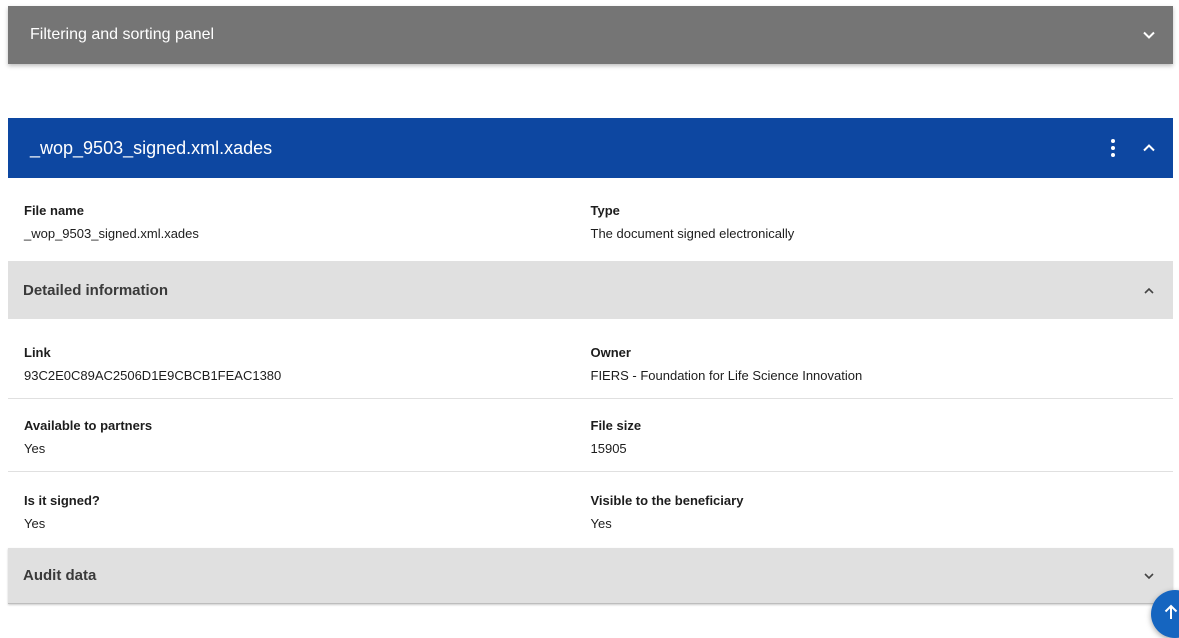 This screenshot has width=1179, height=638. What do you see at coordinates (96, 290) in the screenshot?
I see `detailed-info-title: Detailed information` at bounding box center [96, 290].